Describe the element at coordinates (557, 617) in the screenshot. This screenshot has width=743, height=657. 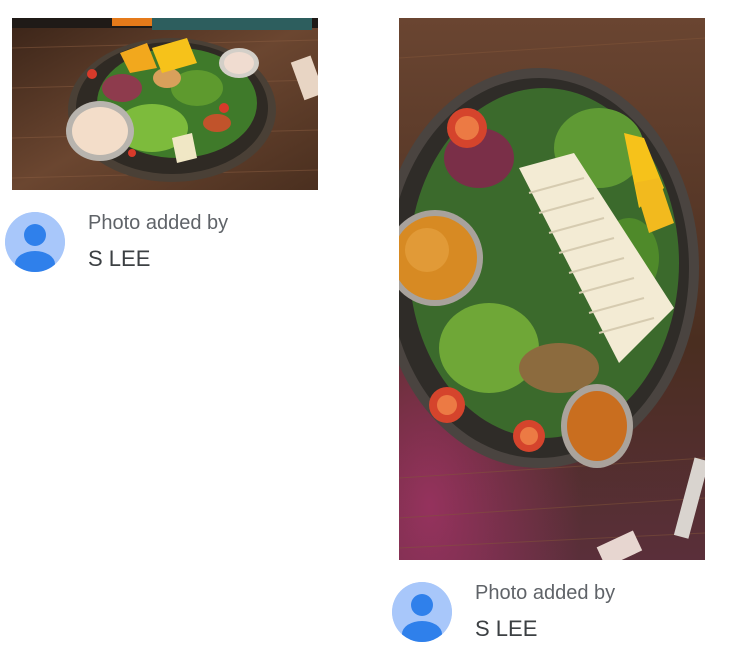
I see `photo-2-attribution: Photo added by S LEE` at that location.